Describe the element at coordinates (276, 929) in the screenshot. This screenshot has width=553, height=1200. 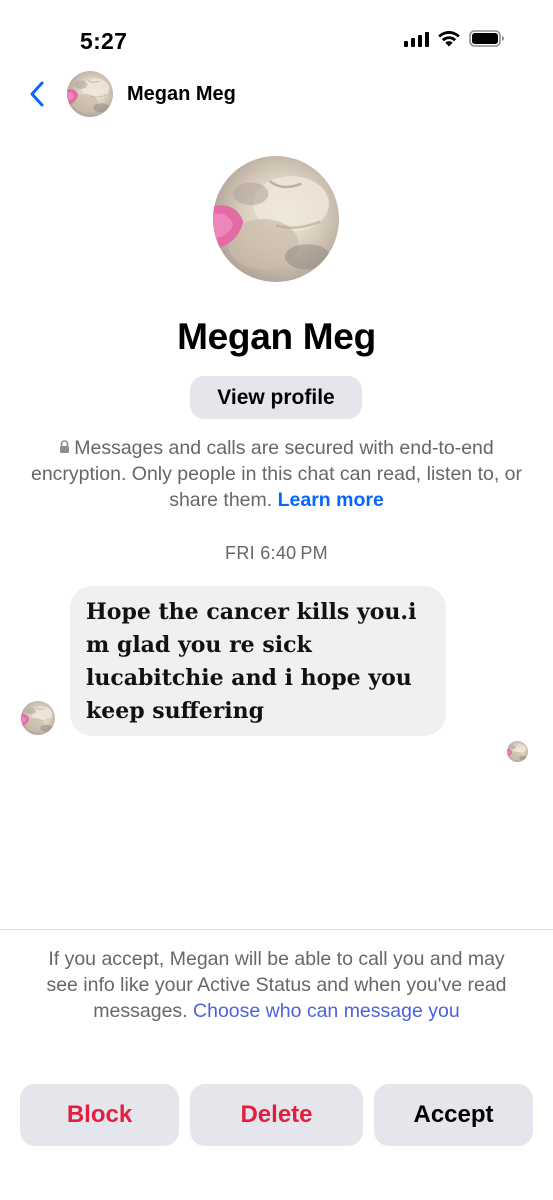
I see `divider` at that location.